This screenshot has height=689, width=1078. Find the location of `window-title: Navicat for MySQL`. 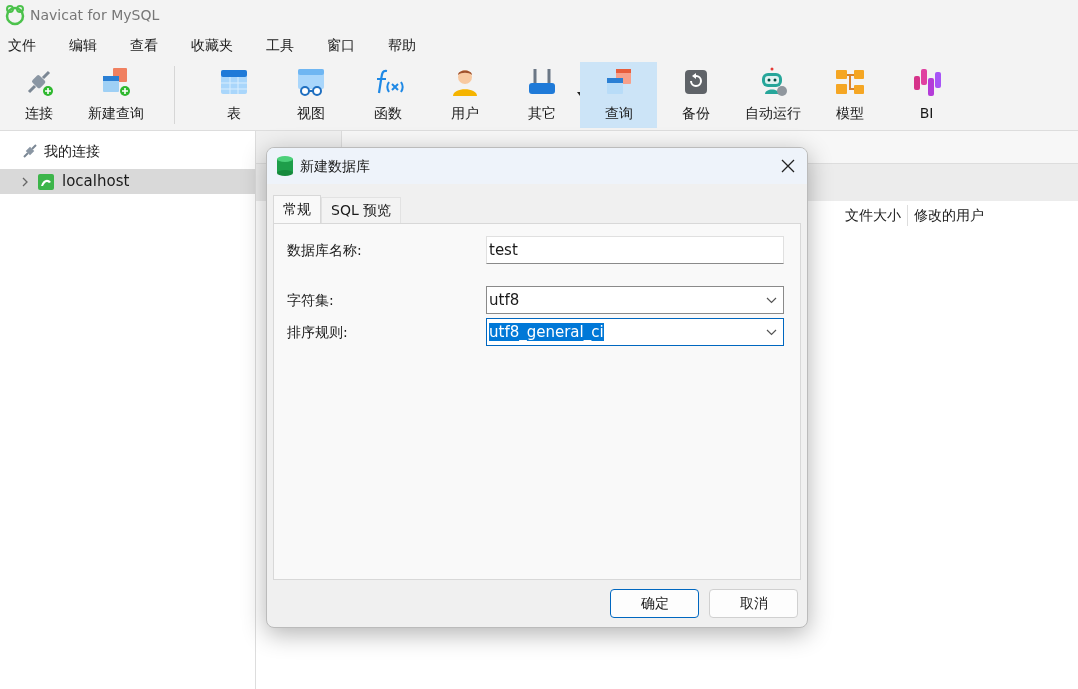

window-title: Navicat for MySQL is located at coordinates (95, 15).